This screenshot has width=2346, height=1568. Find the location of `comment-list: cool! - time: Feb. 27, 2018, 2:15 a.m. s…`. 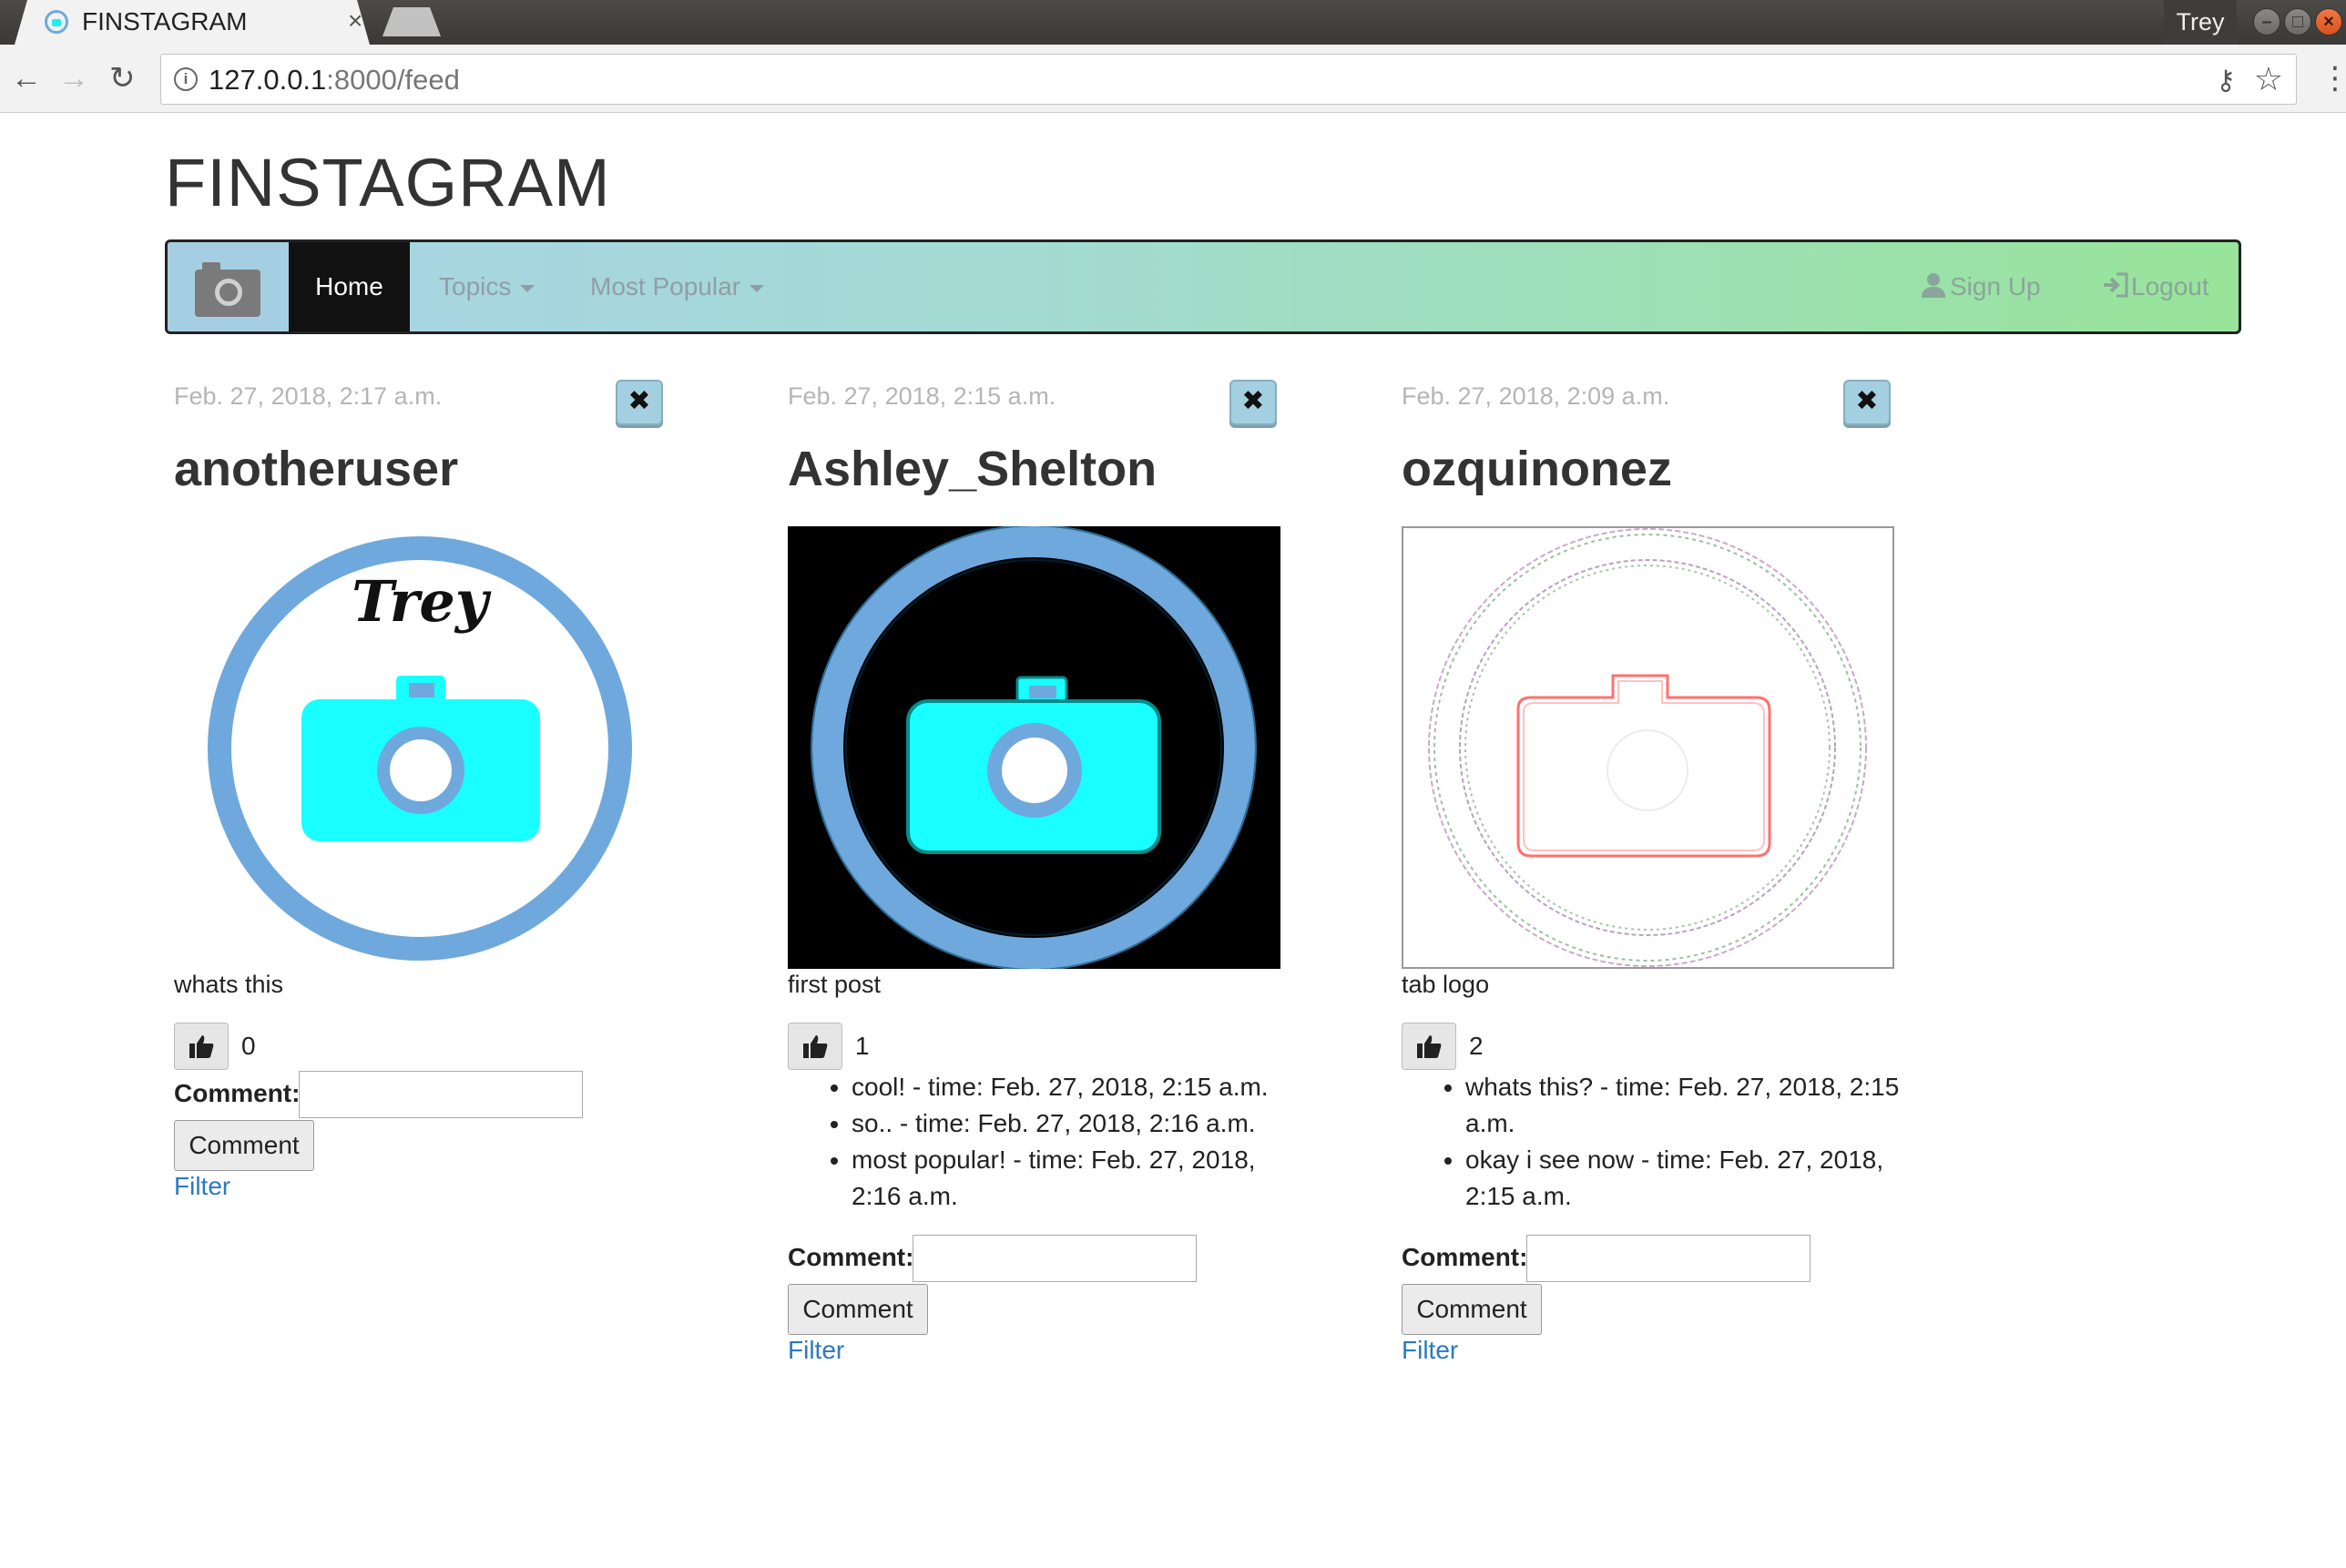

comment-list: cool! - time: Feb. 27, 2018, 2:15 a.m. s… is located at coordinates (1070, 1142).